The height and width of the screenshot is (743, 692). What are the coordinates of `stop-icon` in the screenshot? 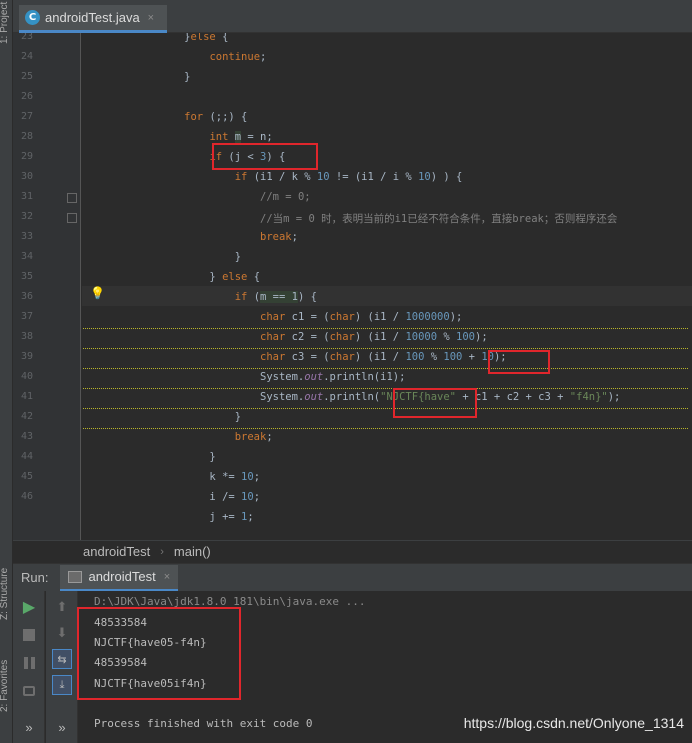 It's located at (29, 635).